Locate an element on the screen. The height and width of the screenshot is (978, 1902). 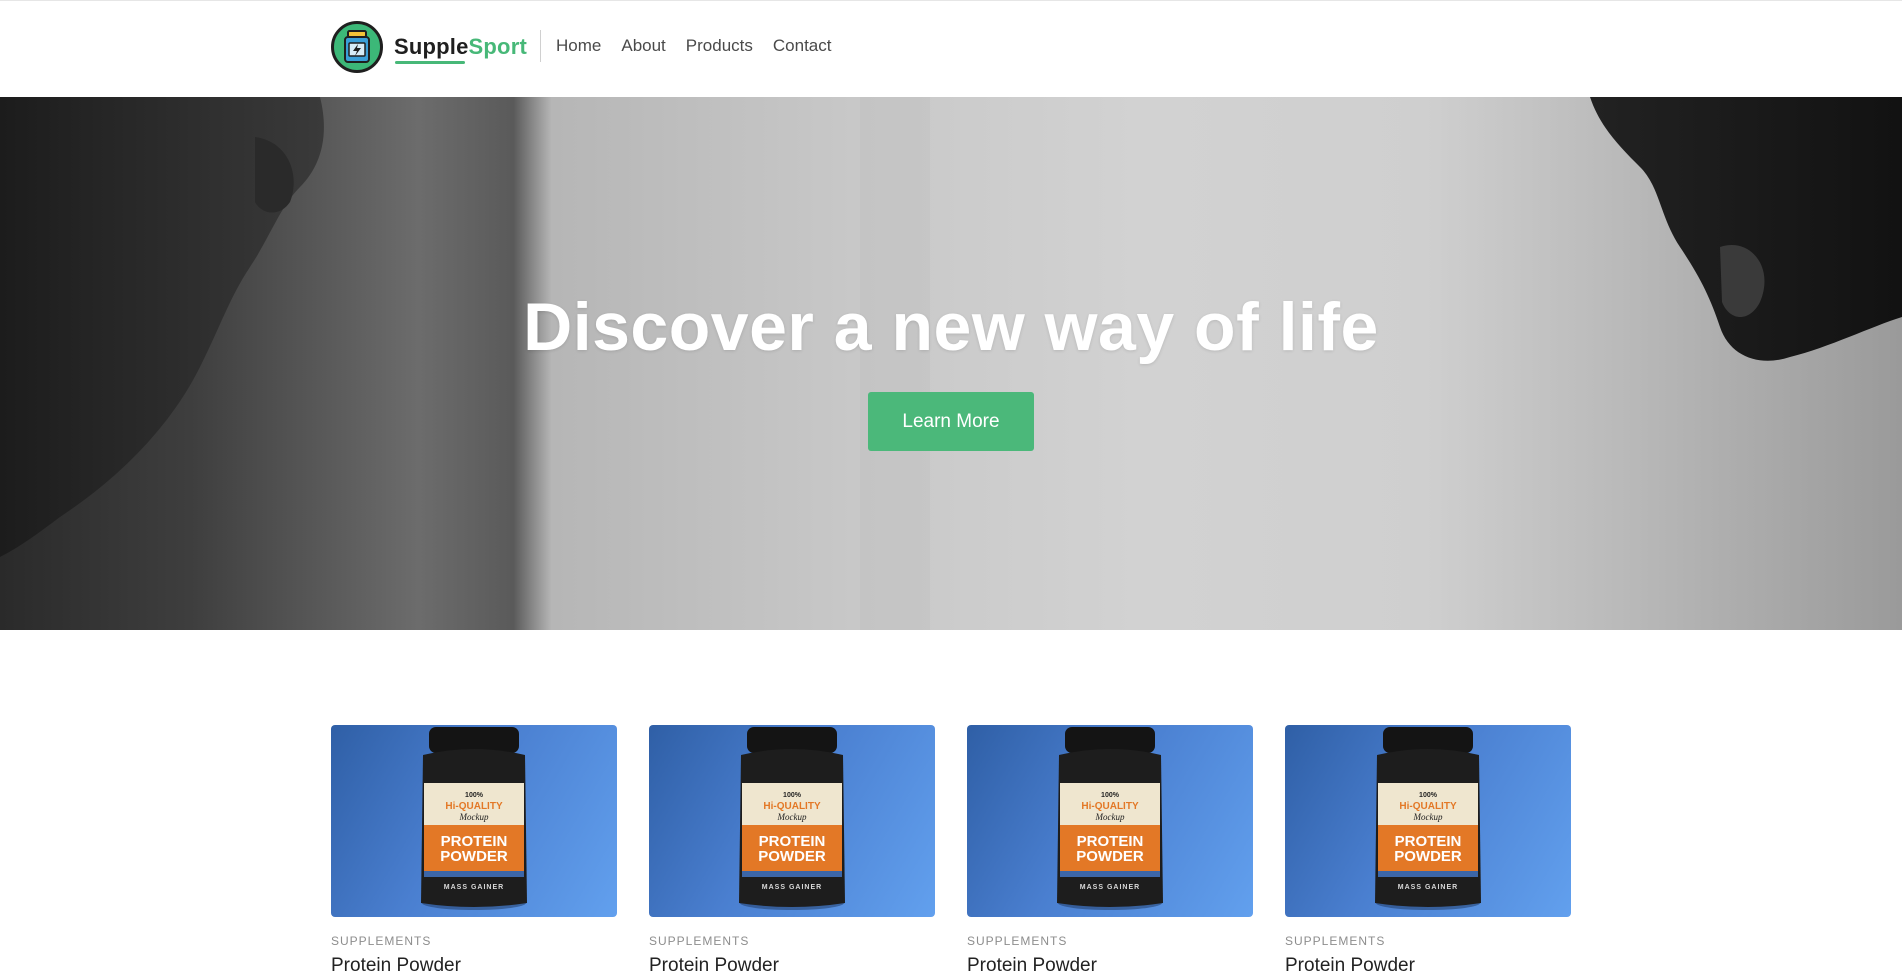
brand-logo-link: SuppleSport is located at coordinates (429, 47).